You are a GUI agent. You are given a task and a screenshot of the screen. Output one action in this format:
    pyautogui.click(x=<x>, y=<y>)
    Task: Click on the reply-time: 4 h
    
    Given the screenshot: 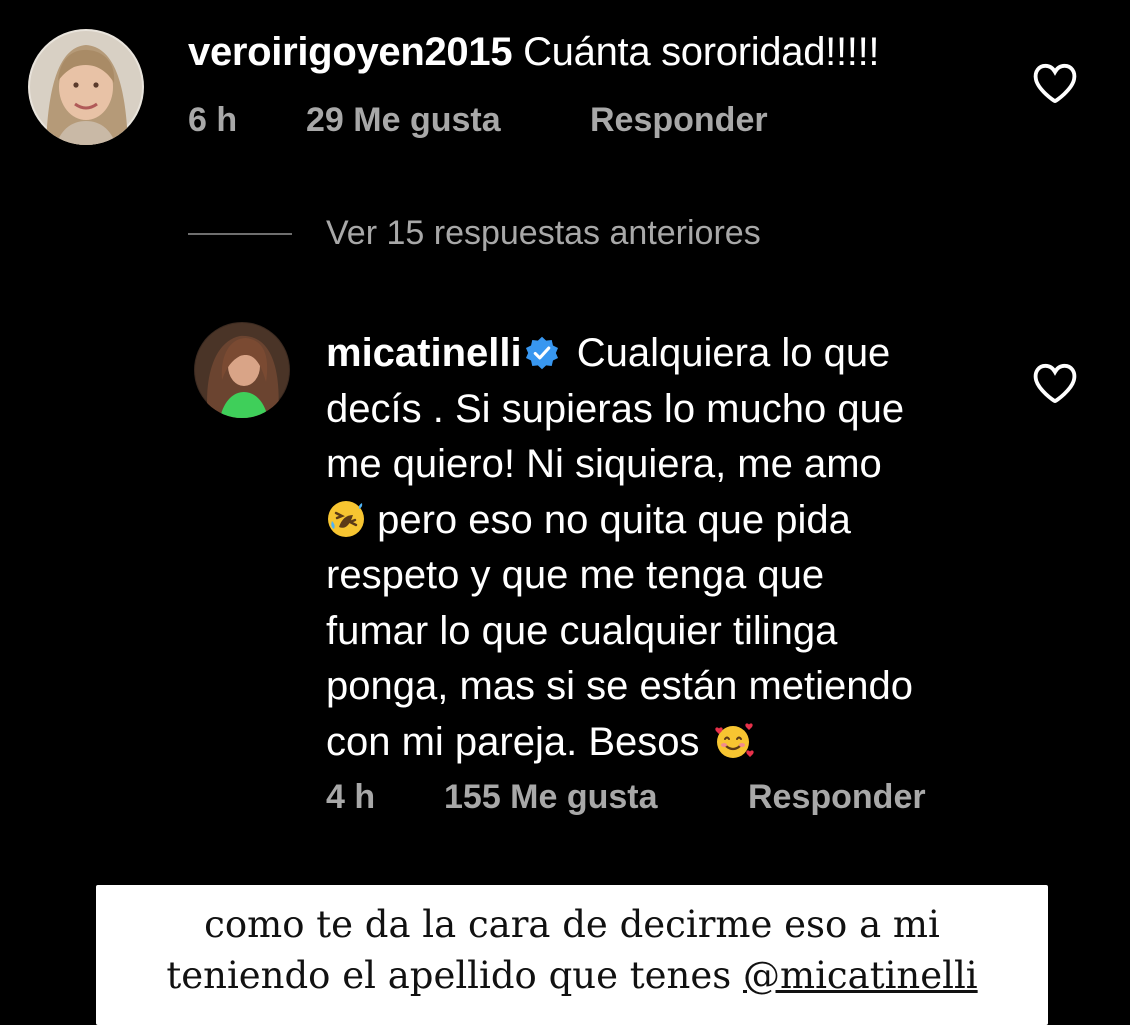 What is the action you would take?
    pyautogui.click(x=351, y=797)
    